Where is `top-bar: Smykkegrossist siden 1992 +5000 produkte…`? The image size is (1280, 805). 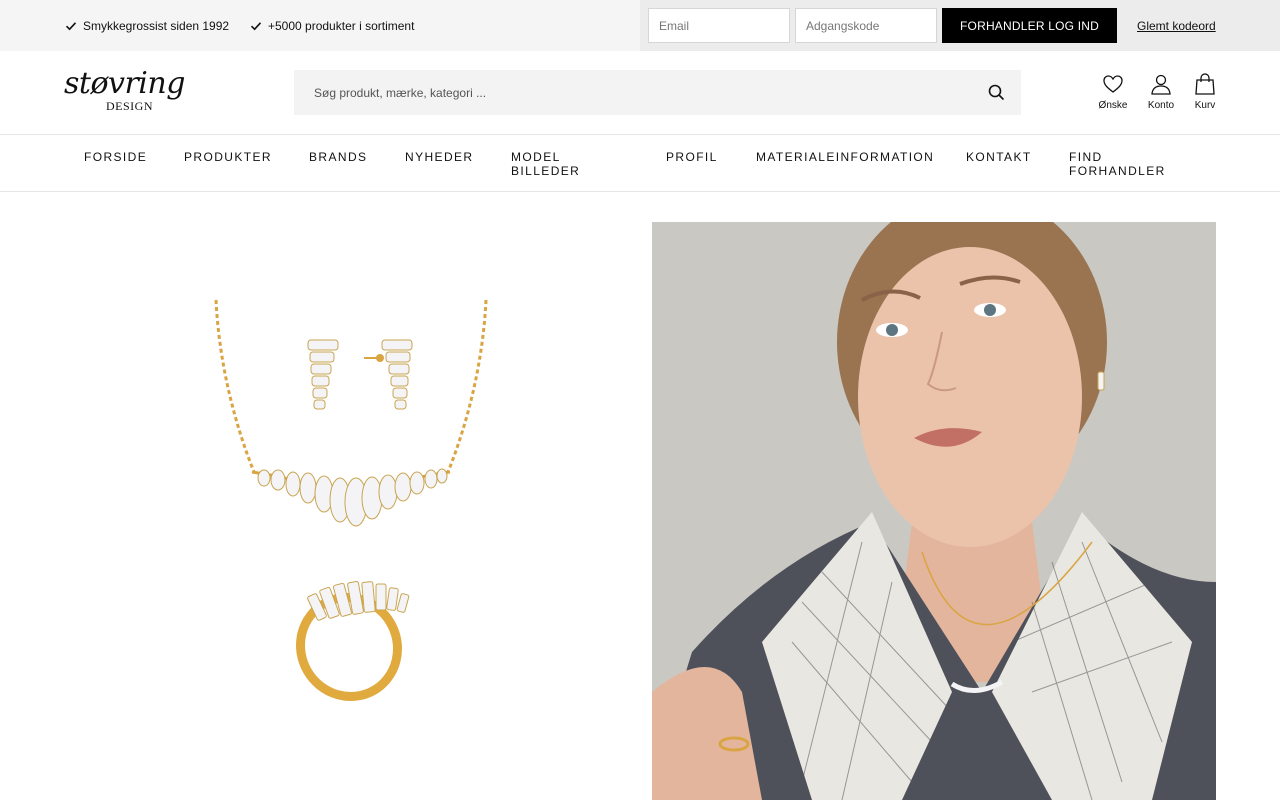 top-bar: Smykkegrossist siden 1992 +5000 produkte… is located at coordinates (640, 25).